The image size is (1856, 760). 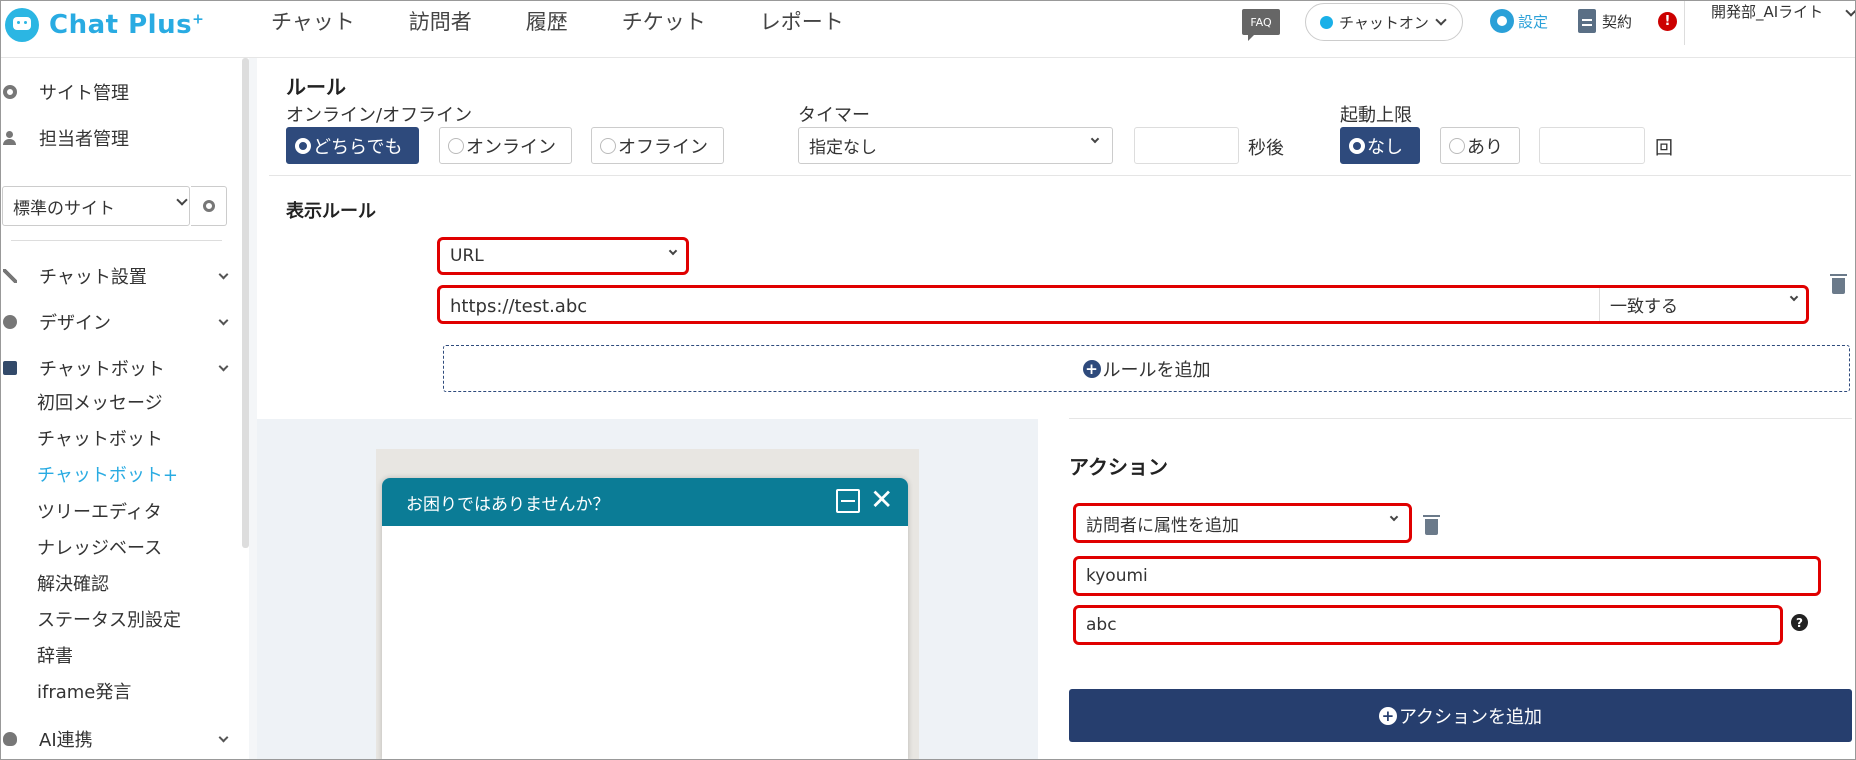 I want to click on sidebar-item-site-mgmt: サイト管理, so click(x=117, y=92).